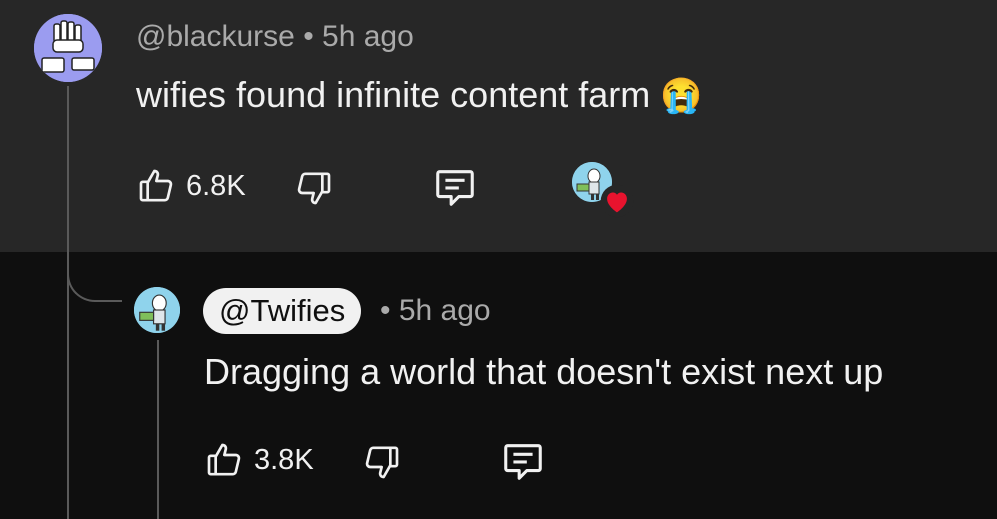  I want to click on comment-meta: @blackurse • 5h ago, so click(275, 37).